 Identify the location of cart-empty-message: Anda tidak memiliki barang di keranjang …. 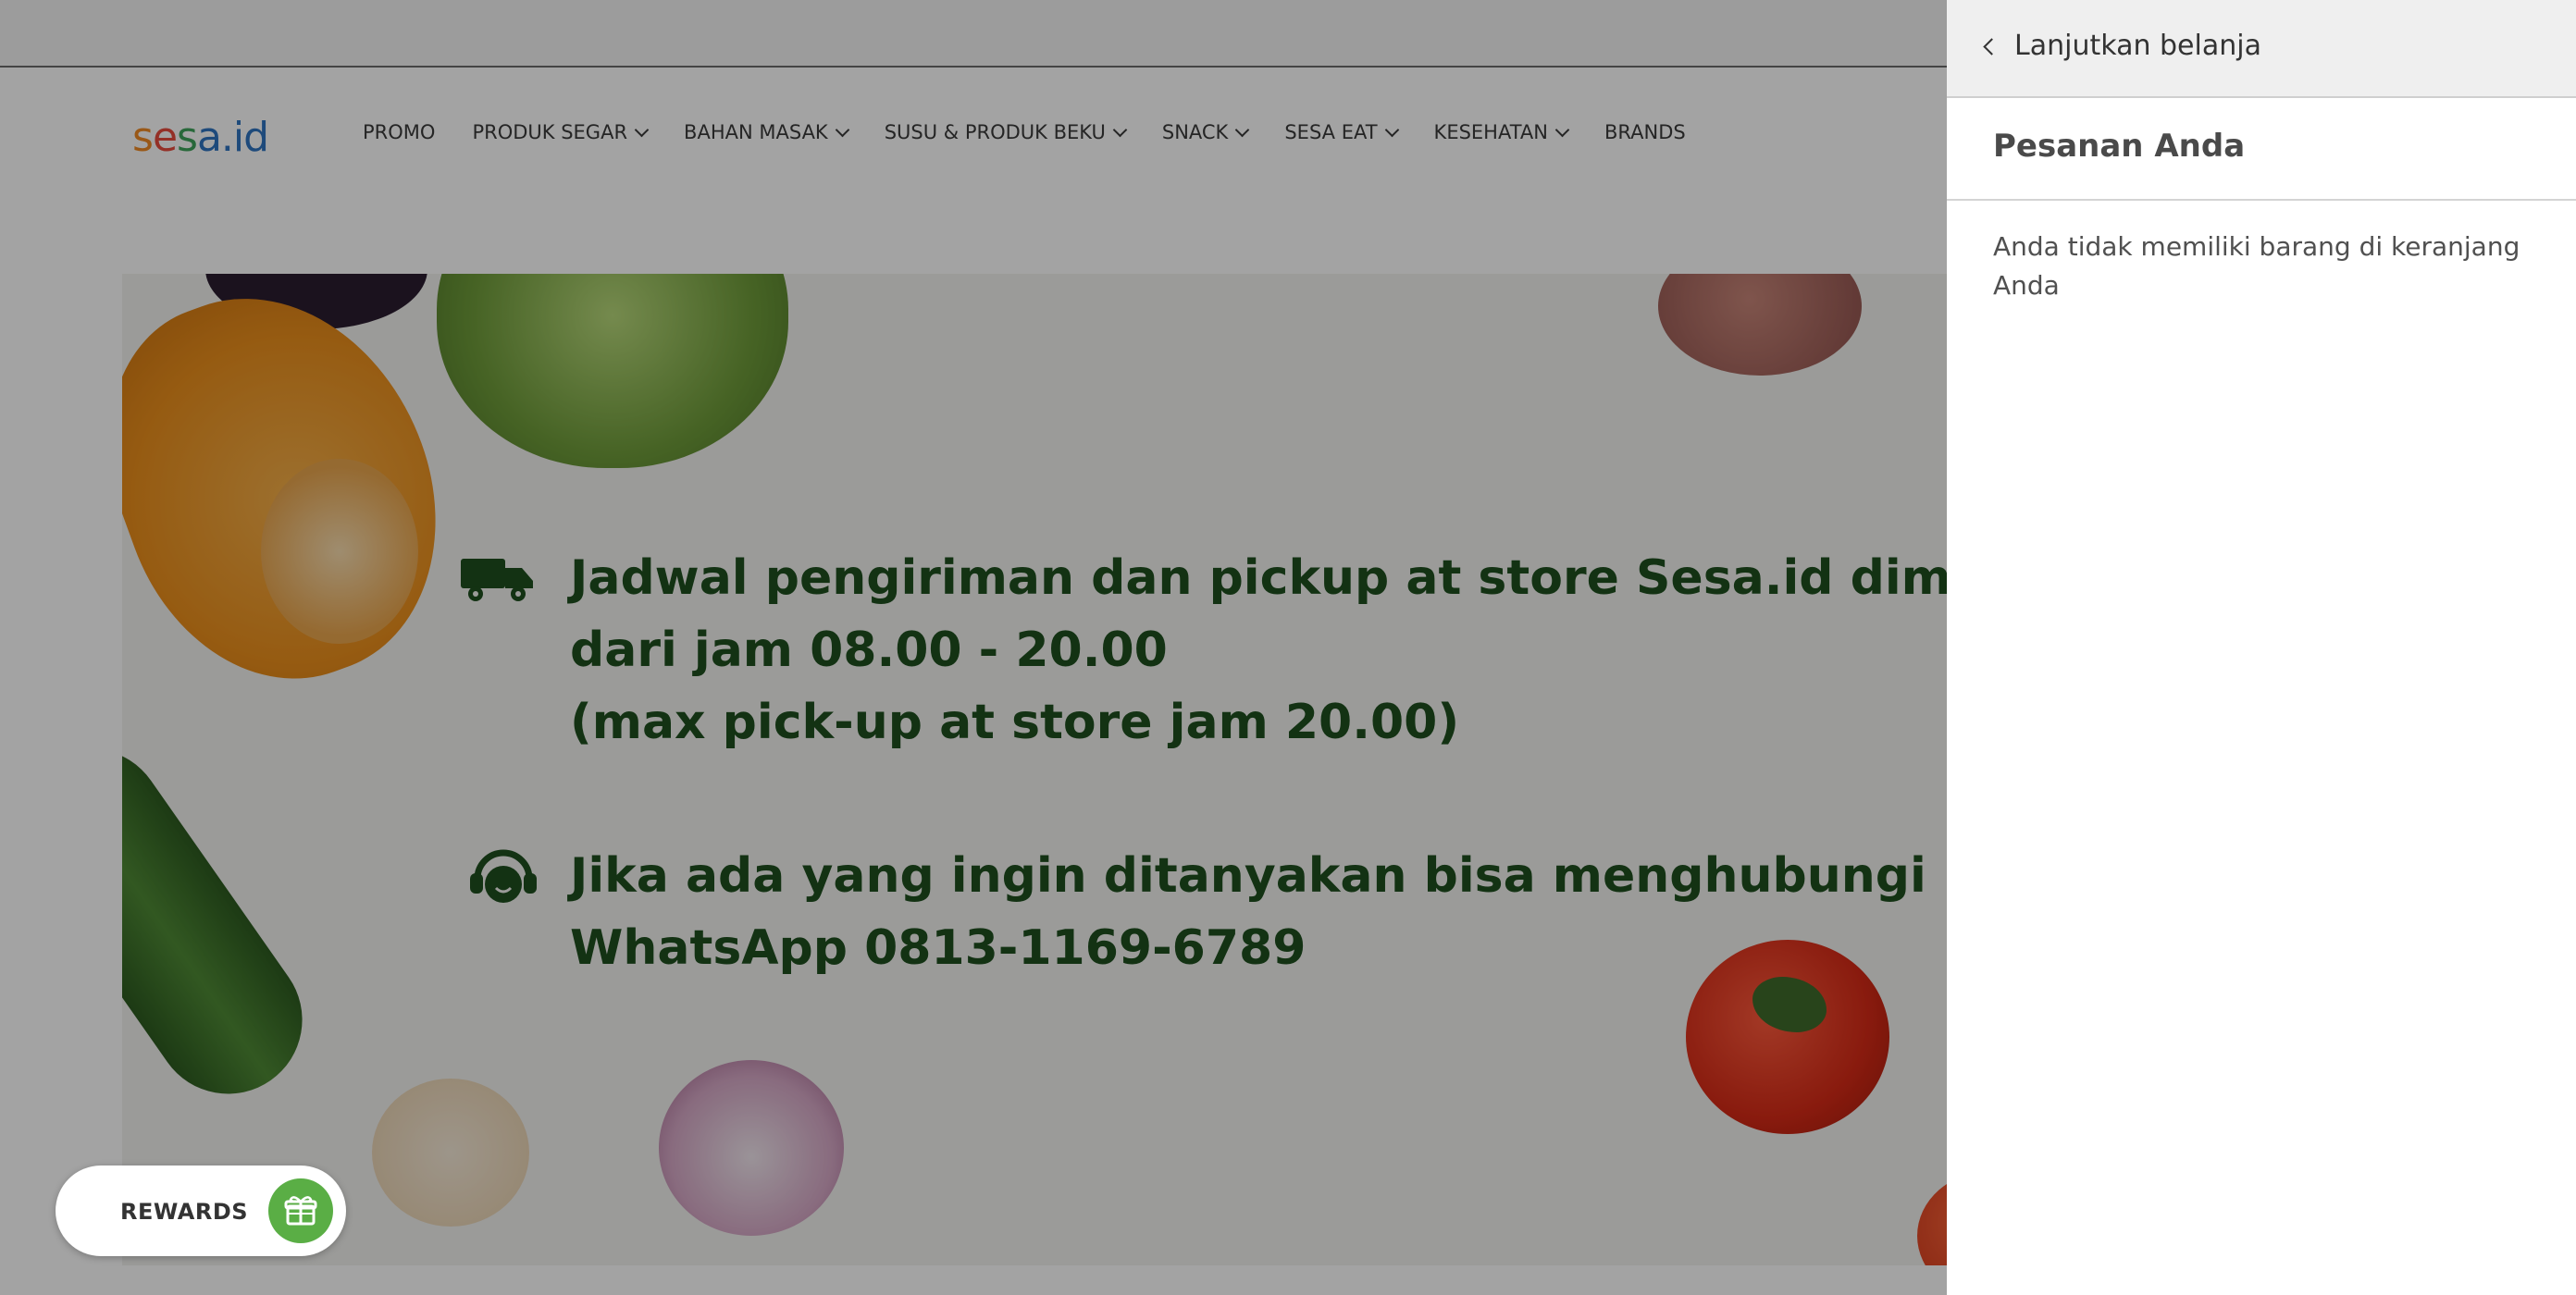
(2256, 266).